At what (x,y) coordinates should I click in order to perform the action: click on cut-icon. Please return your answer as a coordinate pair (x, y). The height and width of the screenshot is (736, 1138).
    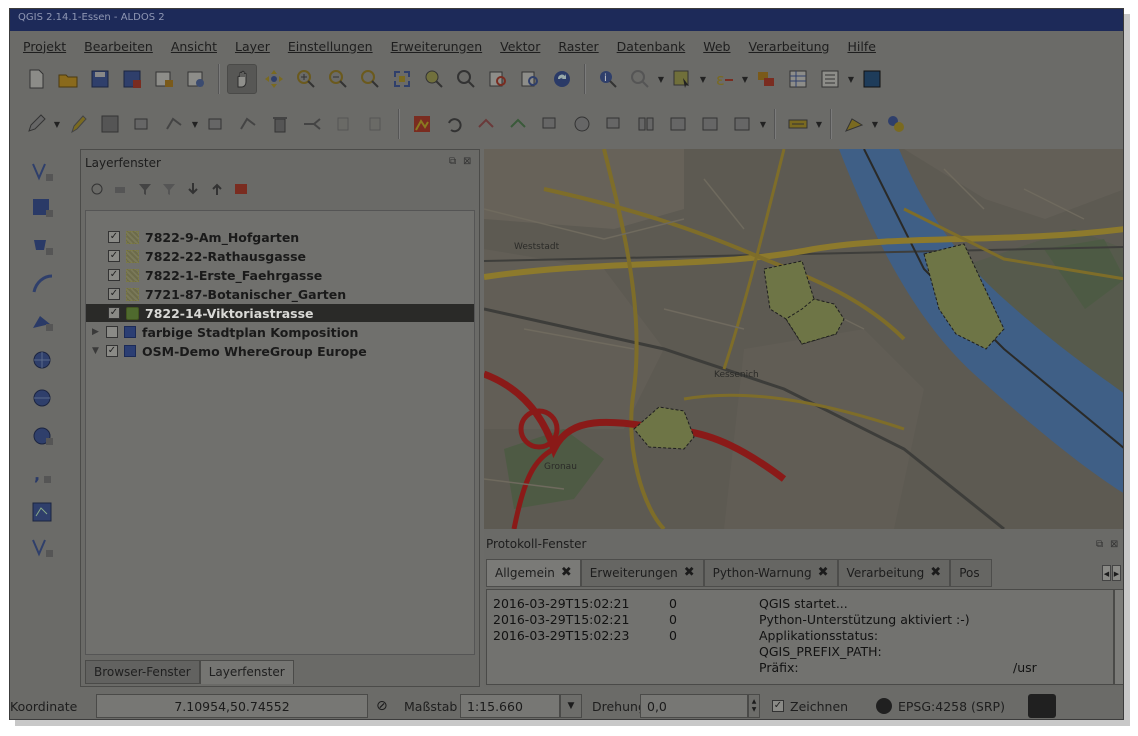
    Looking at the image, I should click on (312, 124).